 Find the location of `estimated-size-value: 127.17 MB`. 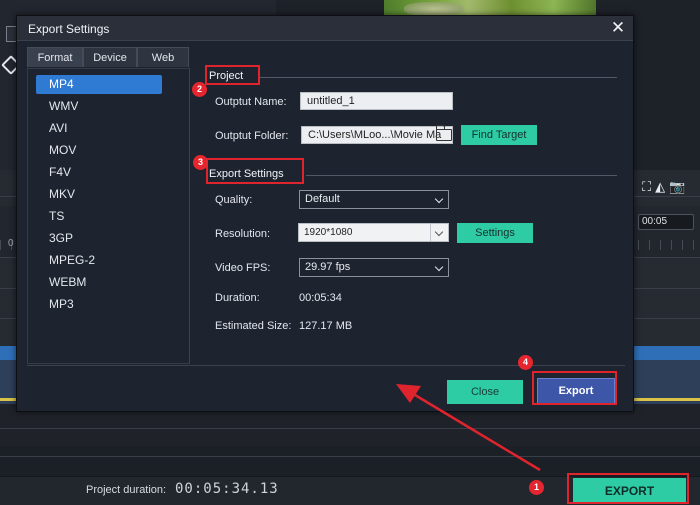

estimated-size-value: 127.17 MB is located at coordinates (326, 326).